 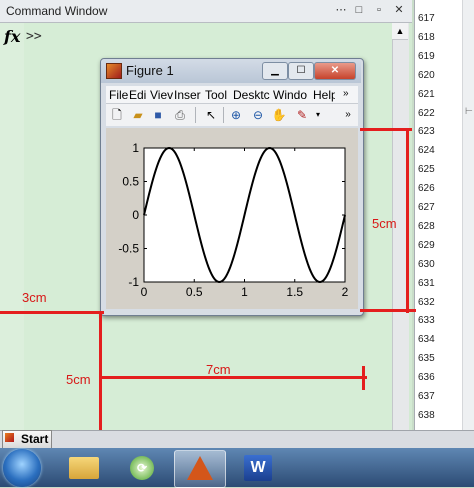 What do you see at coordinates (426, 170) in the screenshot?
I see `line-number: 625` at bounding box center [426, 170].